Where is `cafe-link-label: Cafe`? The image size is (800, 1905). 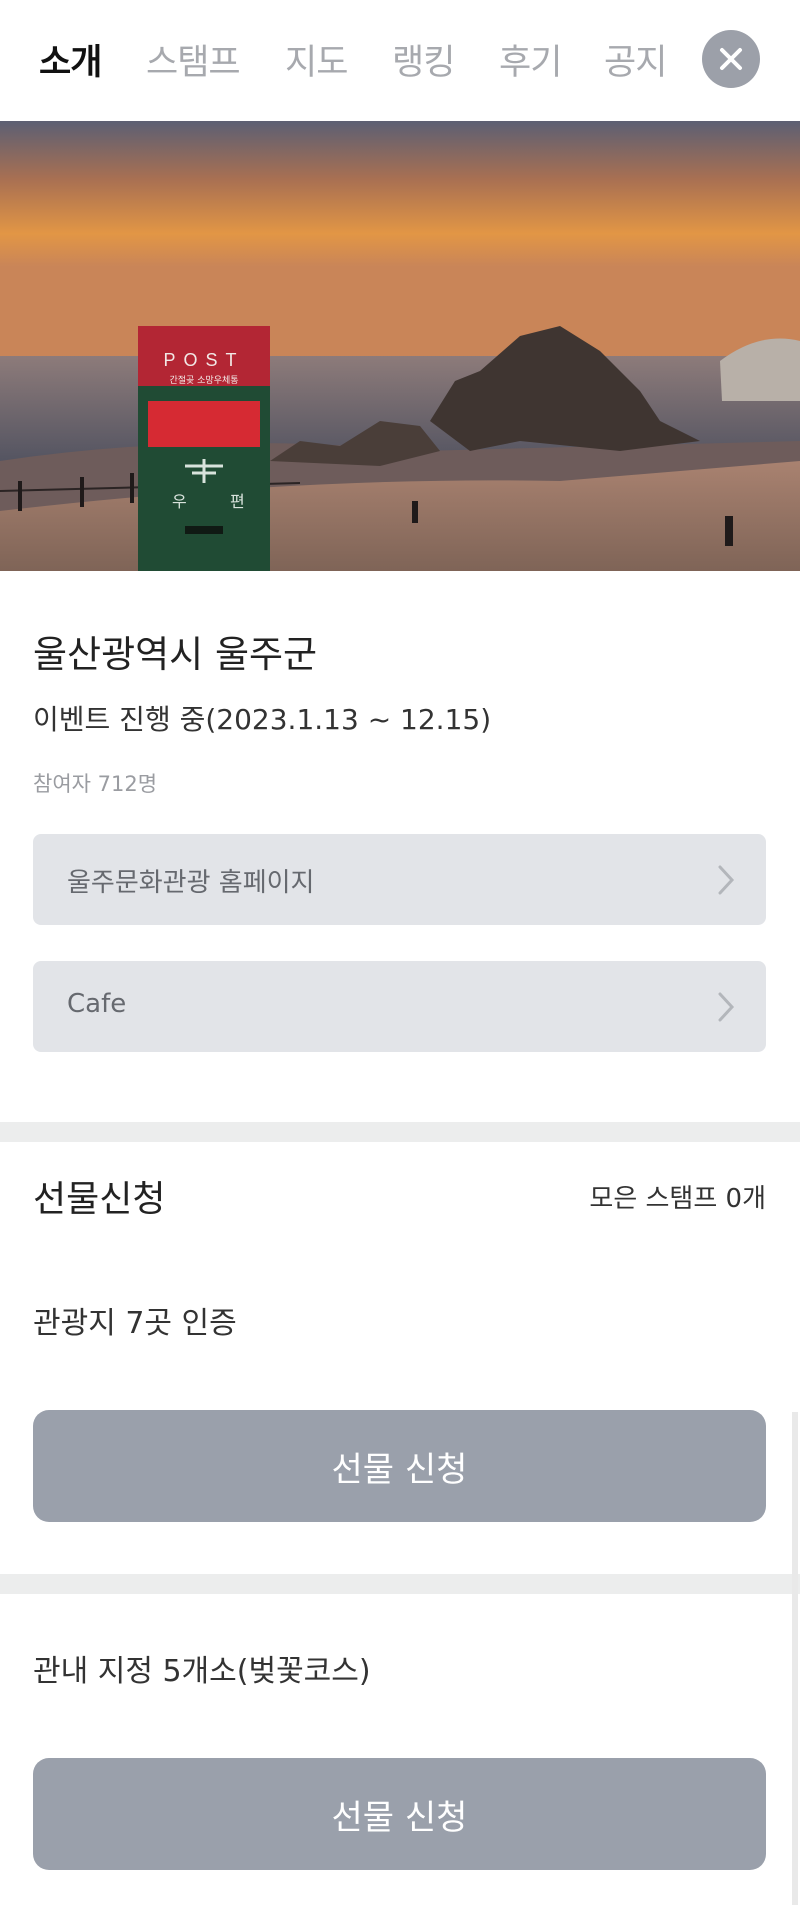
cafe-link-label: Cafe is located at coordinates (97, 1004).